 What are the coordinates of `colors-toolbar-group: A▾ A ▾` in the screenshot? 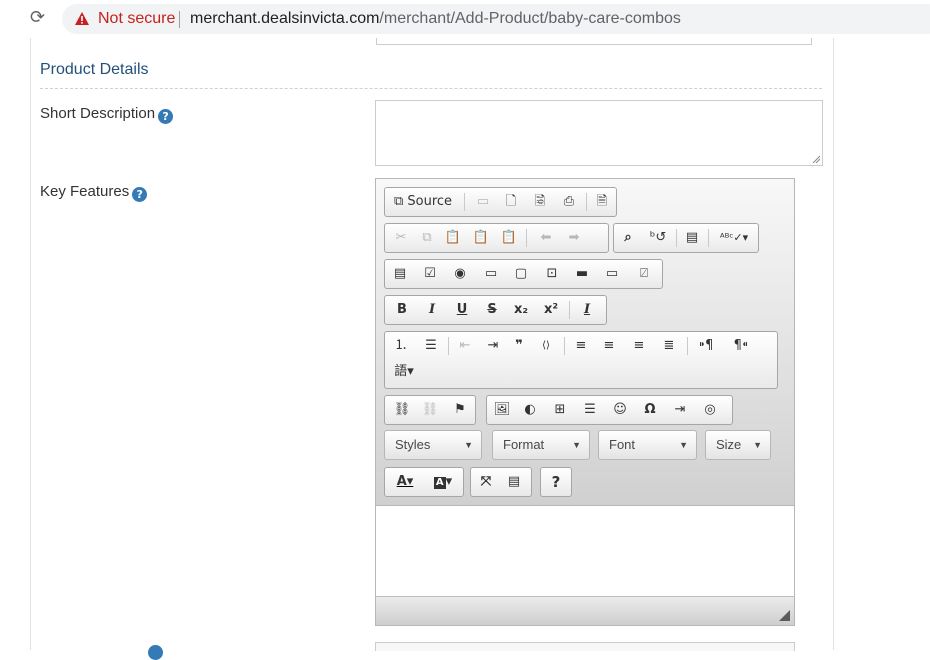 It's located at (424, 482).